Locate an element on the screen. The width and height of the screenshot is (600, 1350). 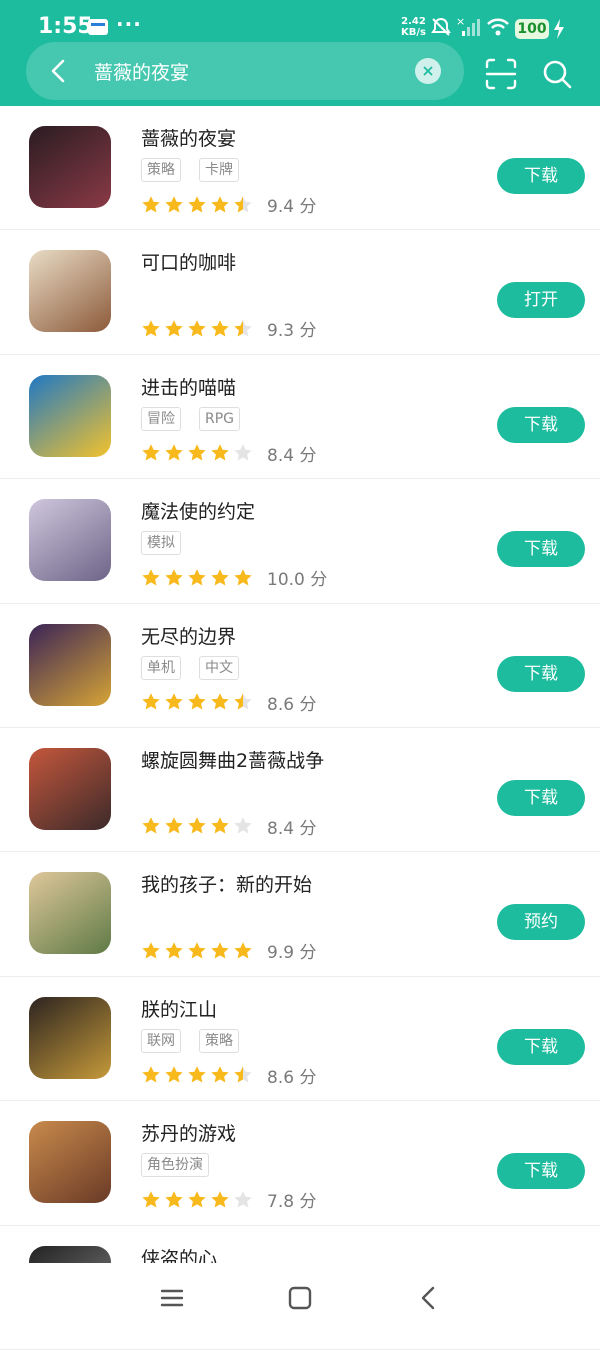
app-rating: 9.3 分 is located at coordinates (228, 328).